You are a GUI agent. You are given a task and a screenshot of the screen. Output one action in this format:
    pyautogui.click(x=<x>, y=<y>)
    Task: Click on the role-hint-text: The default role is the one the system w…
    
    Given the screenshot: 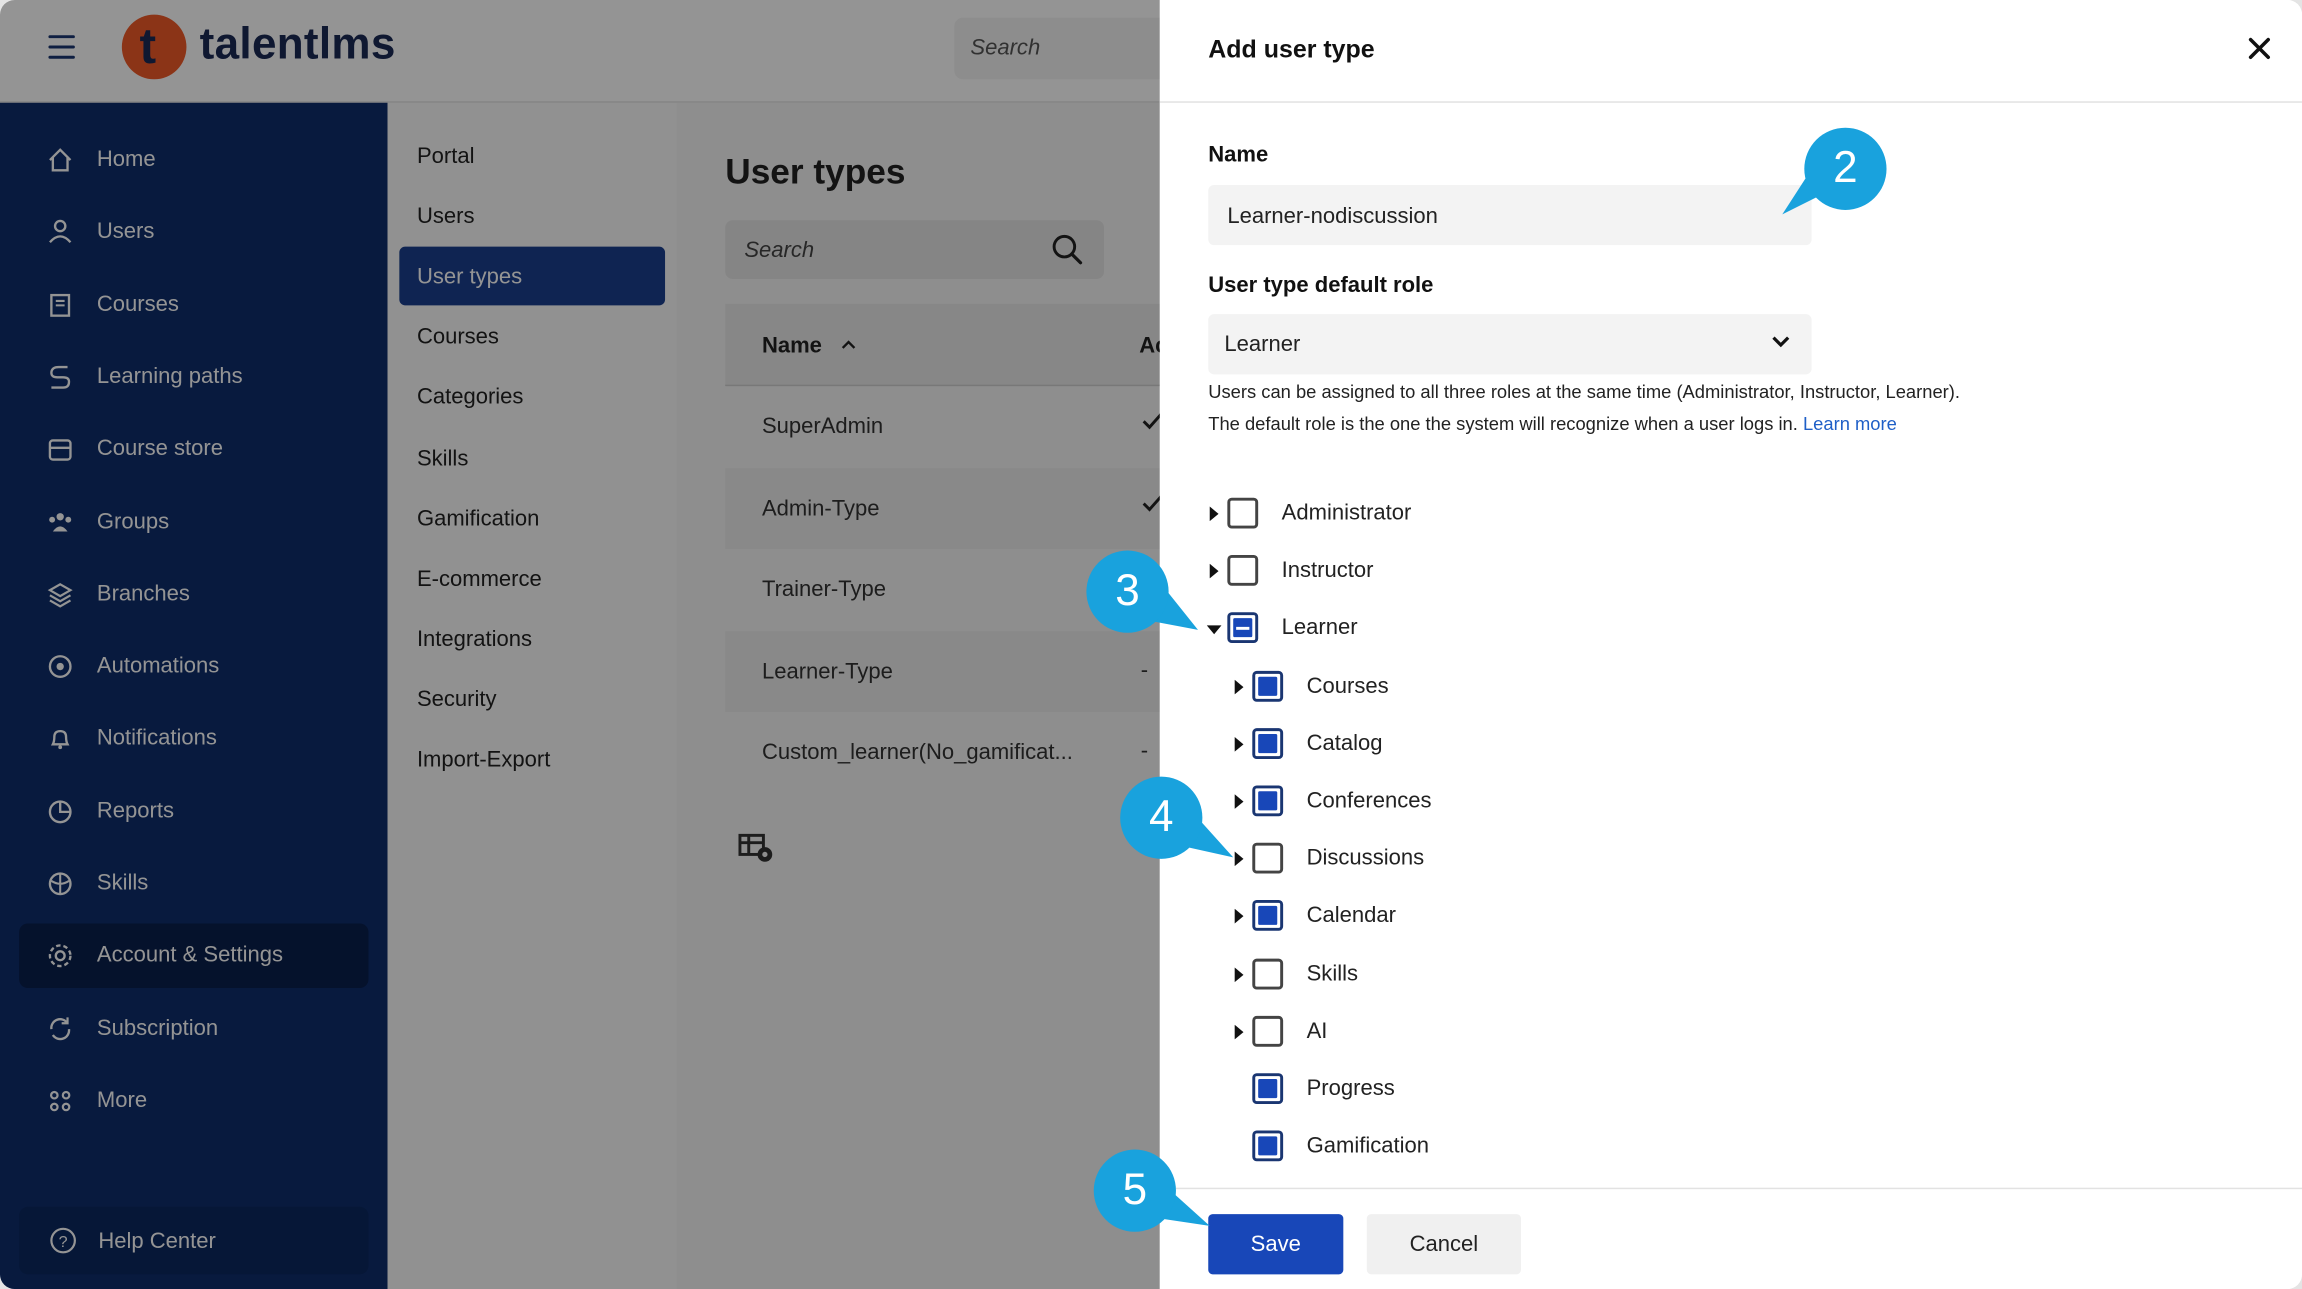 What is the action you would take?
    pyautogui.click(x=1503, y=424)
    